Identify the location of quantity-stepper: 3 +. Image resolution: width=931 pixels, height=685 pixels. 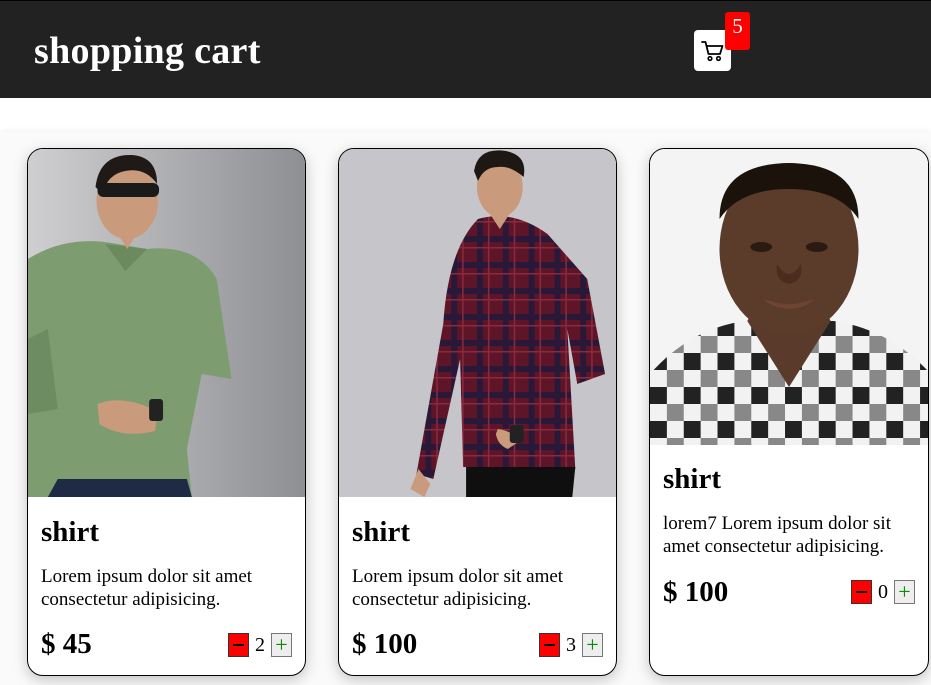
(571, 645).